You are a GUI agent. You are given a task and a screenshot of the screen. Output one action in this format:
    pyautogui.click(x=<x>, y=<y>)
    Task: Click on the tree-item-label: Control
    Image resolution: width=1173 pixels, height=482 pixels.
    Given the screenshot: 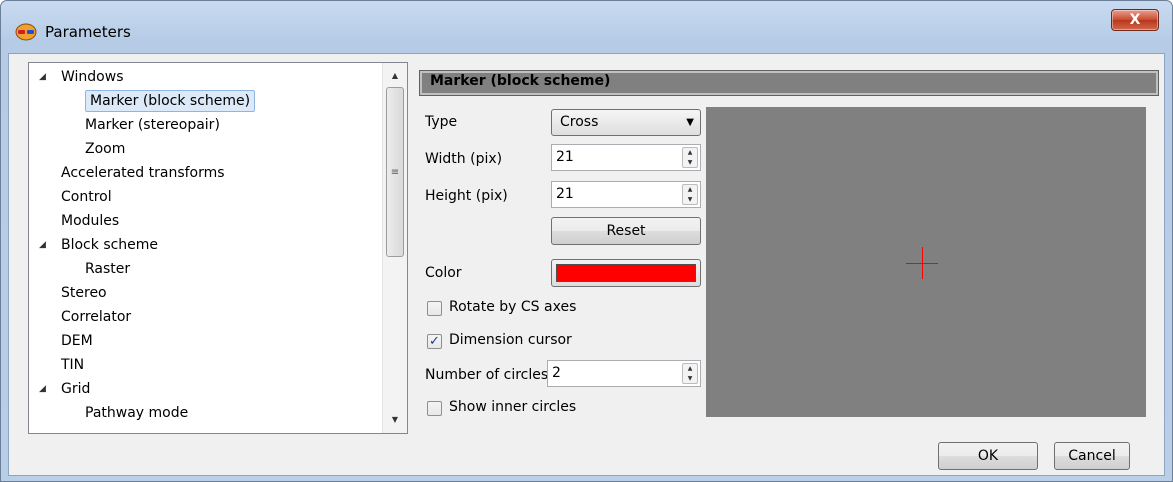 What is the action you would take?
    pyautogui.click(x=86, y=197)
    